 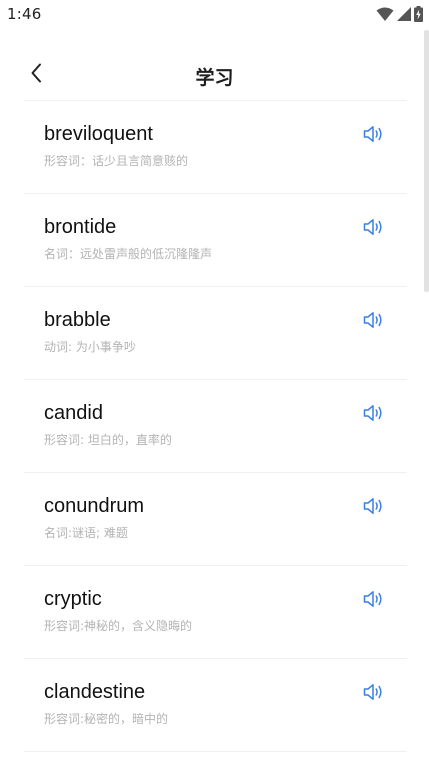 I want to click on word-meaning: 形容词：话少且言简意赅的, so click(x=116, y=161).